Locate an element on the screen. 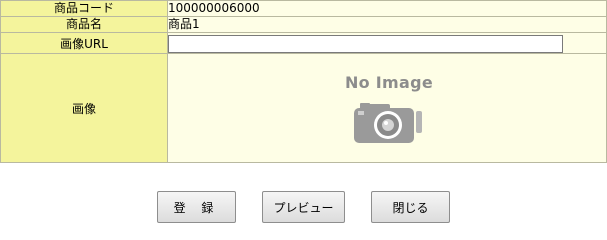  form-row-product-code: 商品コード 100000006000 is located at coordinates (303, 8).